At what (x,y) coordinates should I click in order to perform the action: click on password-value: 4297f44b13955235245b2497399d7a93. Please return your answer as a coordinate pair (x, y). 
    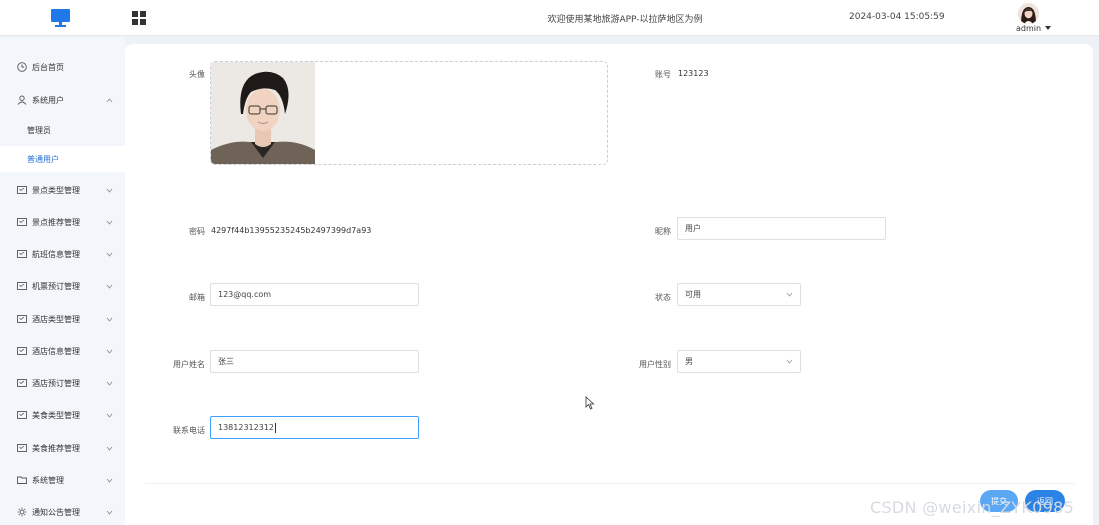
    Looking at the image, I should click on (291, 230).